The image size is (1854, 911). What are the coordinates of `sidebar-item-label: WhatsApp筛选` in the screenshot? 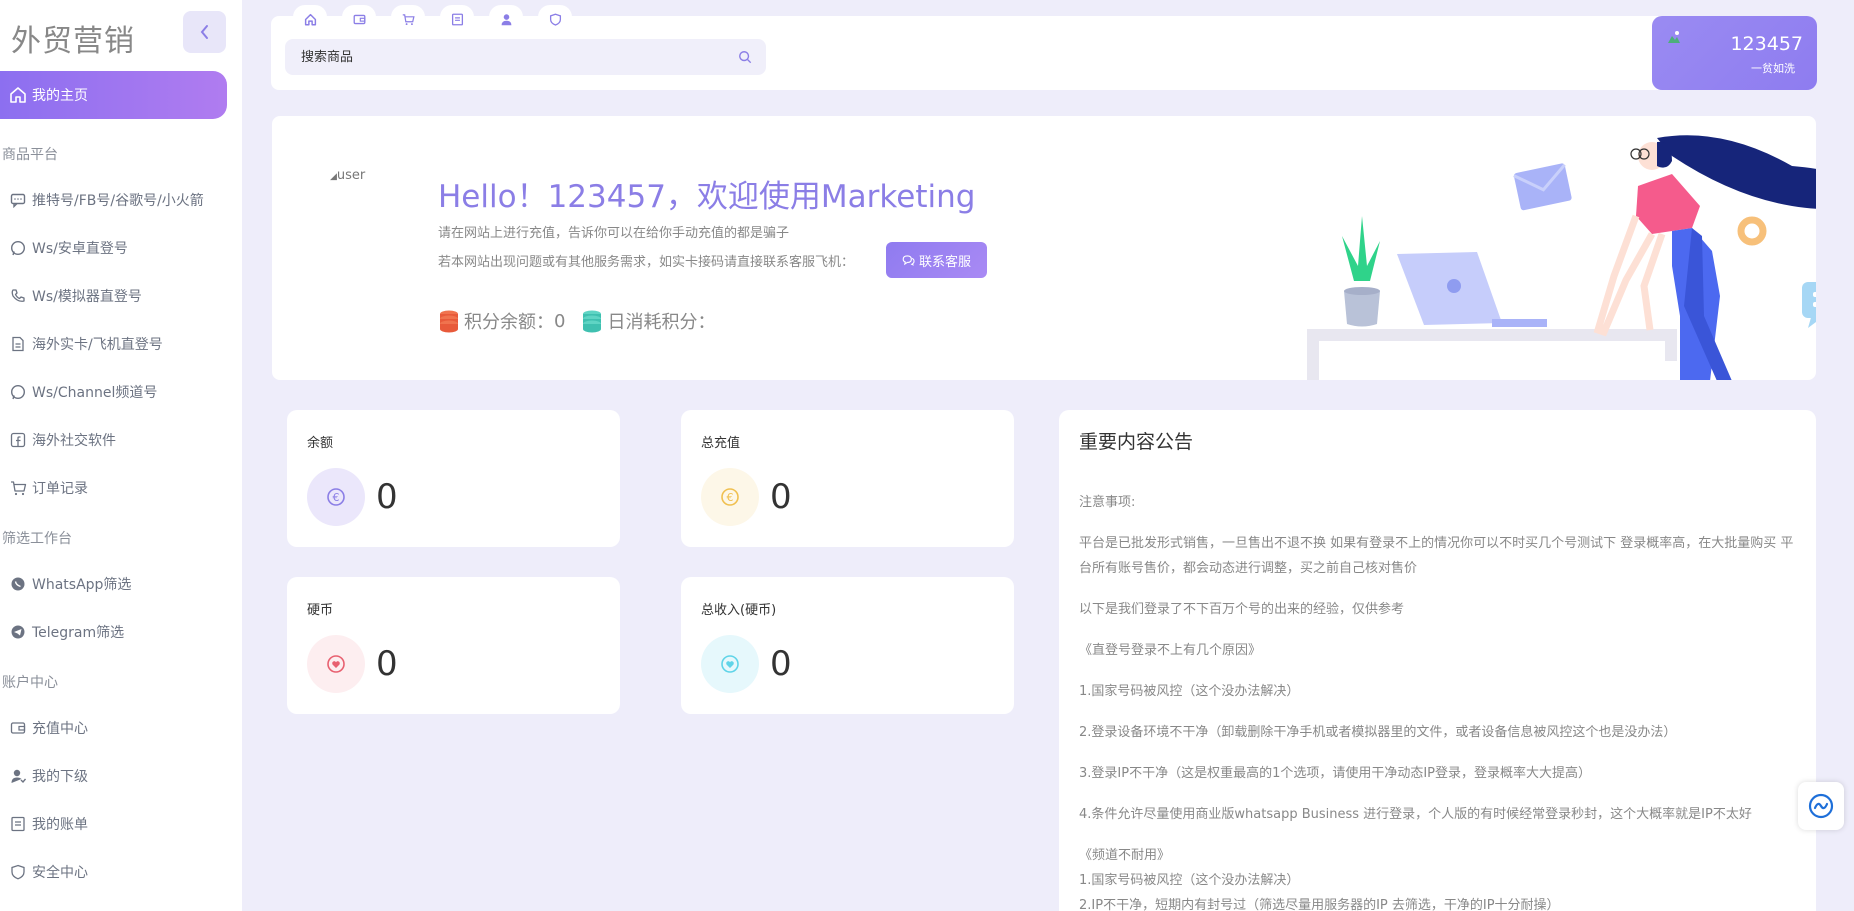 It's located at (82, 585).